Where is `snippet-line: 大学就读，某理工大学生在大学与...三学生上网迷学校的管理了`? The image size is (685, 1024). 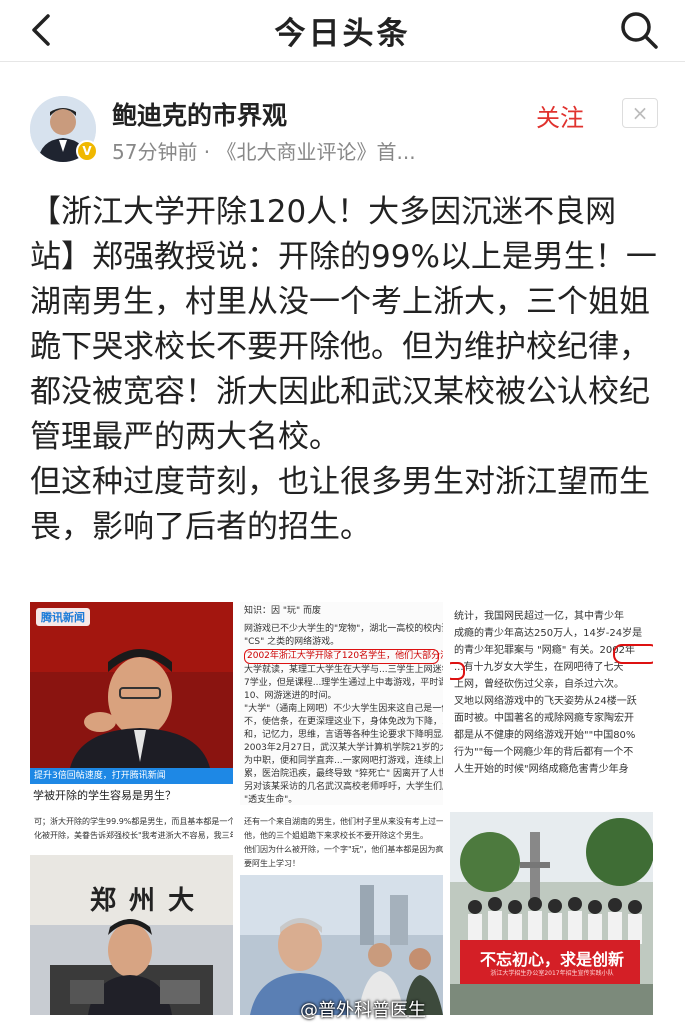 snippet-line: 大学就读，某理工大学生在大学与...三学生上网迷学校的管理了 is located at coordinates (343, 670).